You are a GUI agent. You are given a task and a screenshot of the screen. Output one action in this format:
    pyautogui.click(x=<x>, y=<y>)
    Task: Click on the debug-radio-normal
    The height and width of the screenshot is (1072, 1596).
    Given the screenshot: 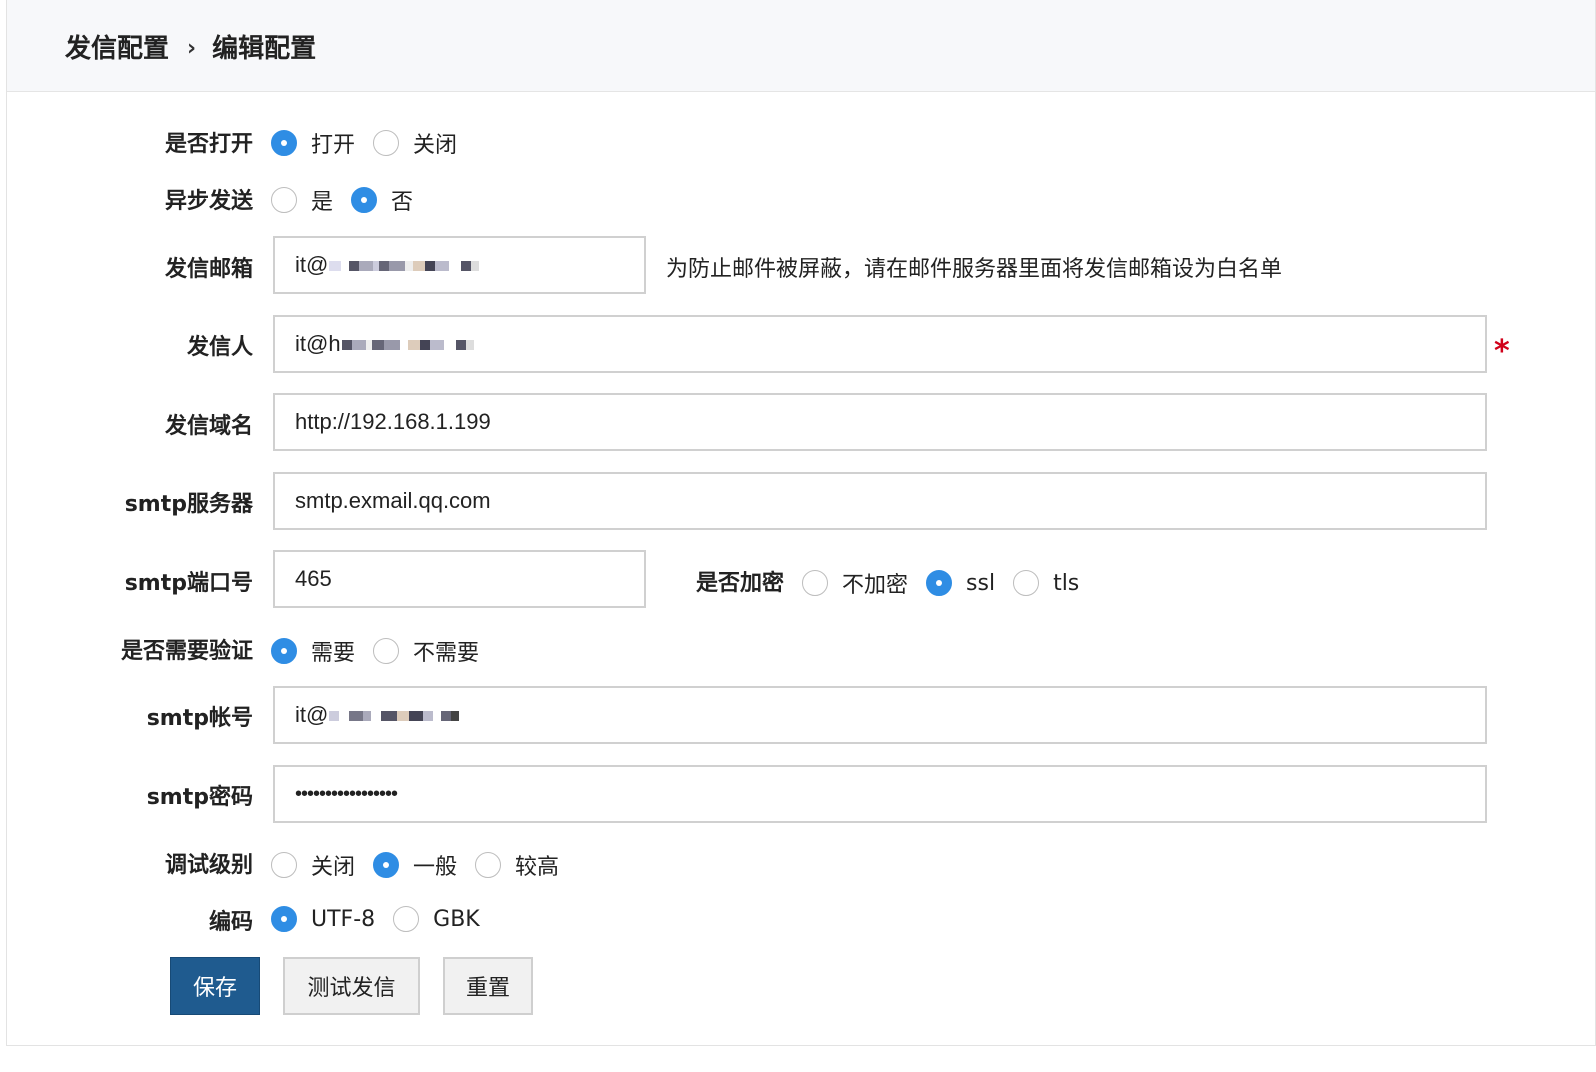 What is the action you would take?
    pyautogui.click(x=386, y=865)
    